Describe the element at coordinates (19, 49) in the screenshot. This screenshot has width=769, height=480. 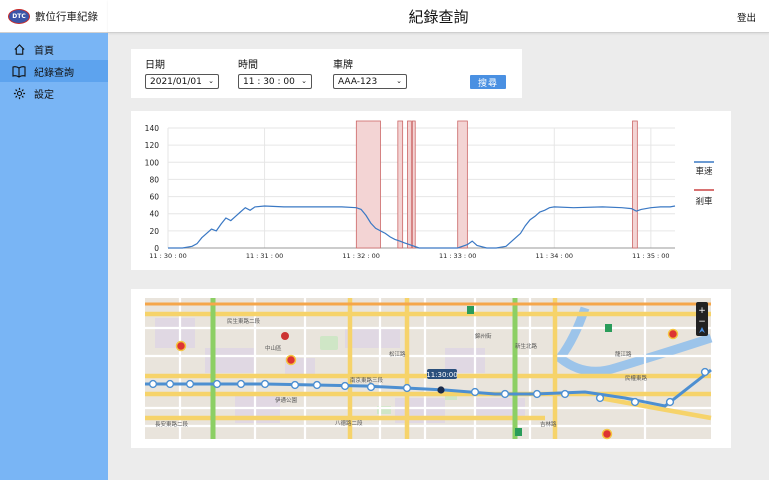
I see `home-icon` at that location.